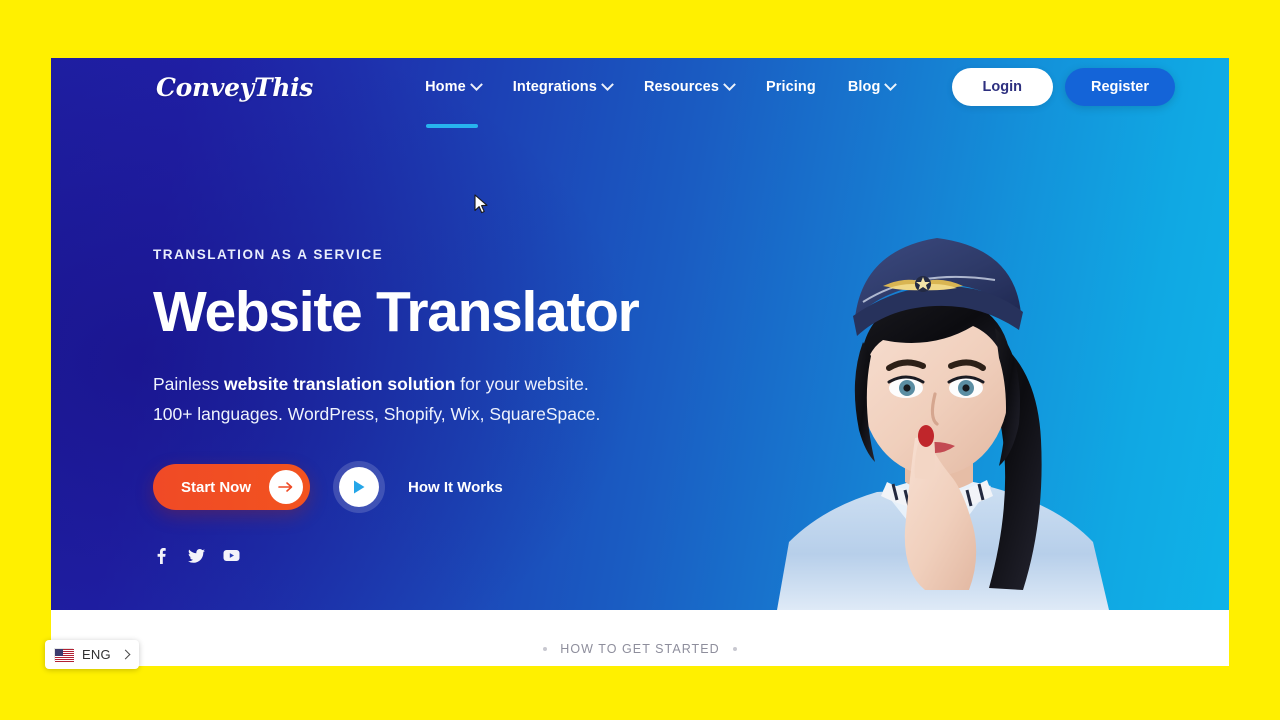  Describe the element at coordinates (231, 555) in the screenshot. I see `youtube-icon` at that location.